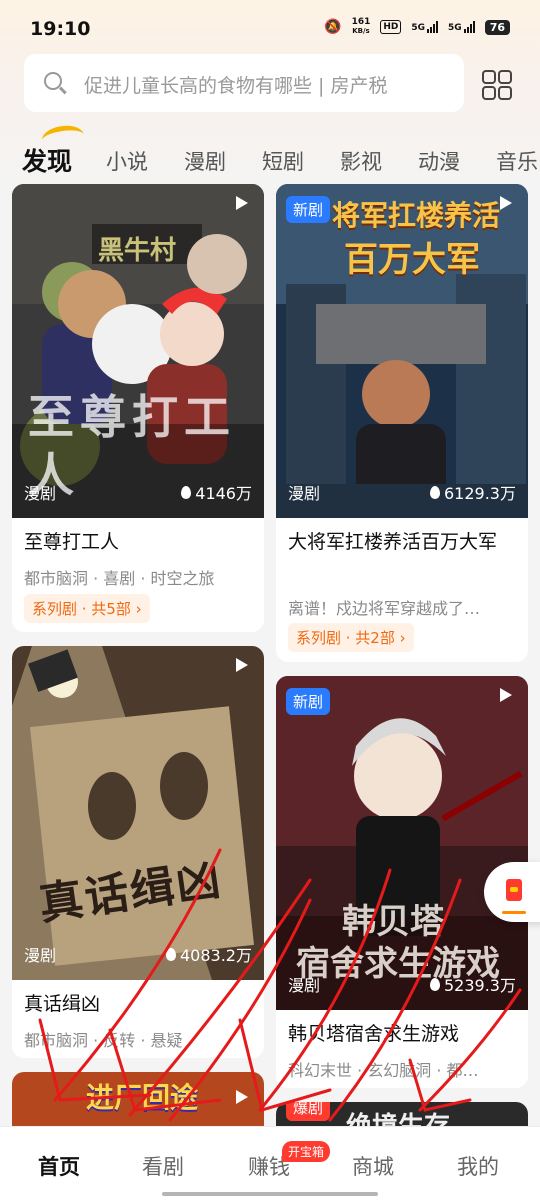 This screenshot has width=540, height=1201. Describe the element at coordinates (103, 1040) in the screenshot. I see `card-tags: 都市脑洞 · 反转 · 悬疑` at that location.